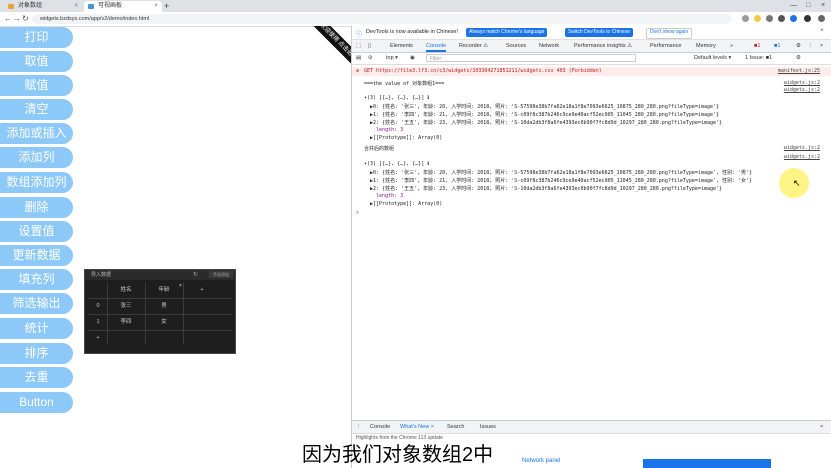  Describe the element at coordinates (488, 427) in the screenshot. I see `drawer-tab-issues: Issues` at that location.